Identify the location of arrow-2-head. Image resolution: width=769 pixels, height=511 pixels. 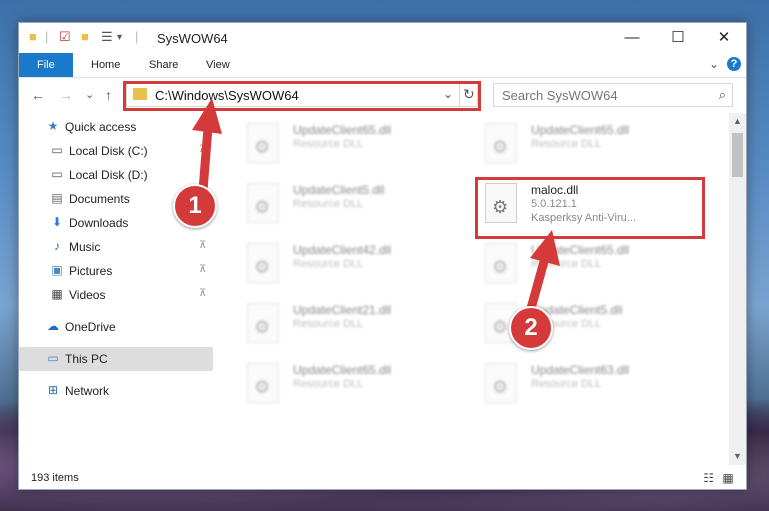
(545, 248).